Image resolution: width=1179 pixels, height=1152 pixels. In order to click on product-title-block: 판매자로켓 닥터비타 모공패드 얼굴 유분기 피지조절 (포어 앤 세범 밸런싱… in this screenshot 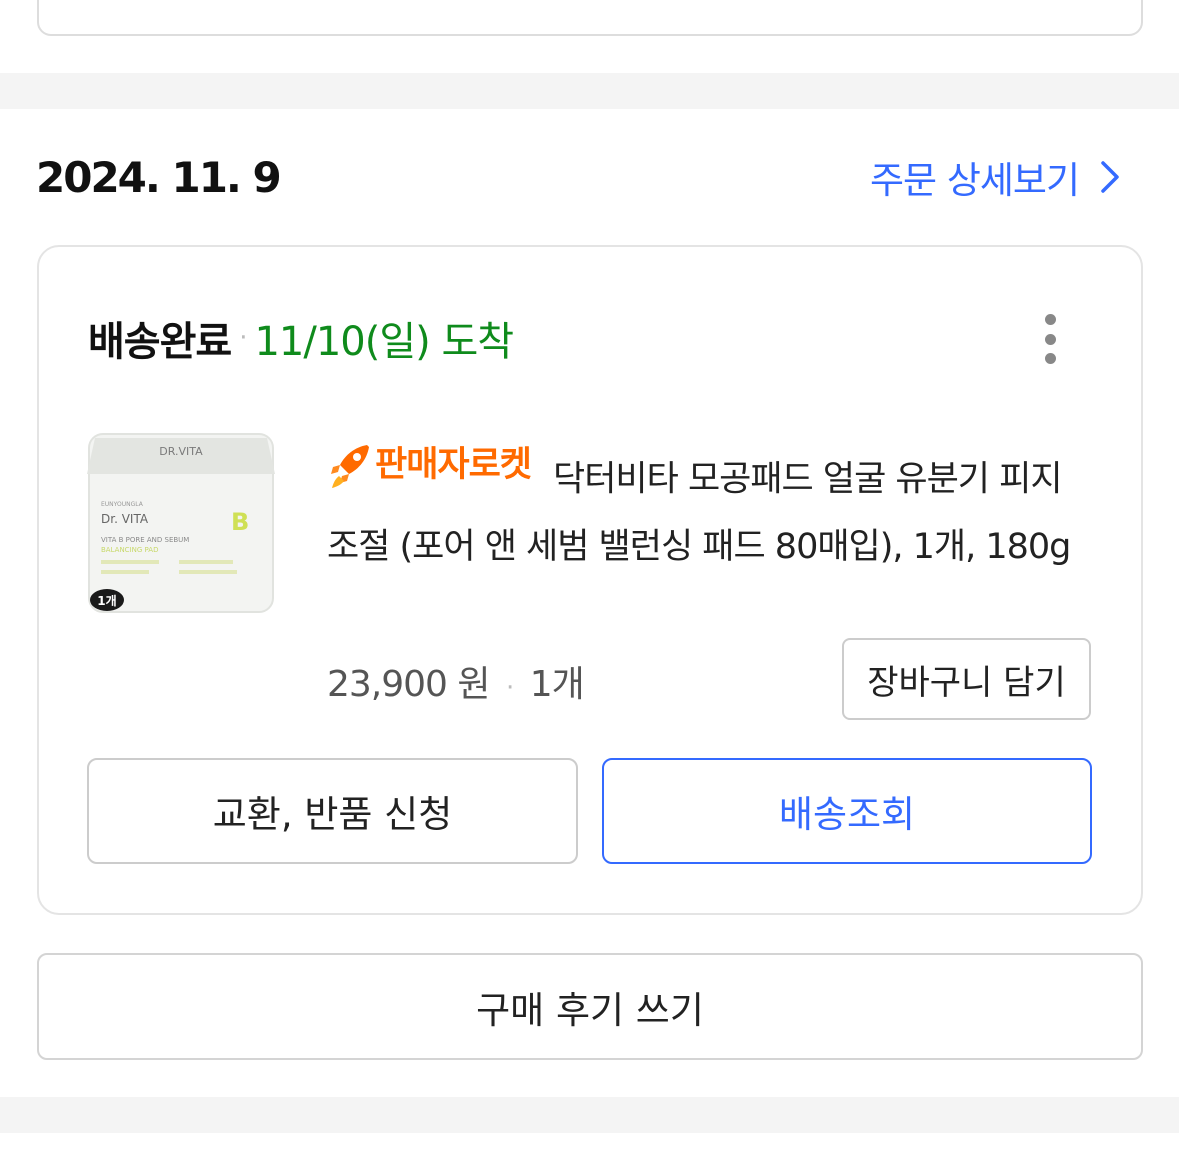, I will do `click(707, 506)`.